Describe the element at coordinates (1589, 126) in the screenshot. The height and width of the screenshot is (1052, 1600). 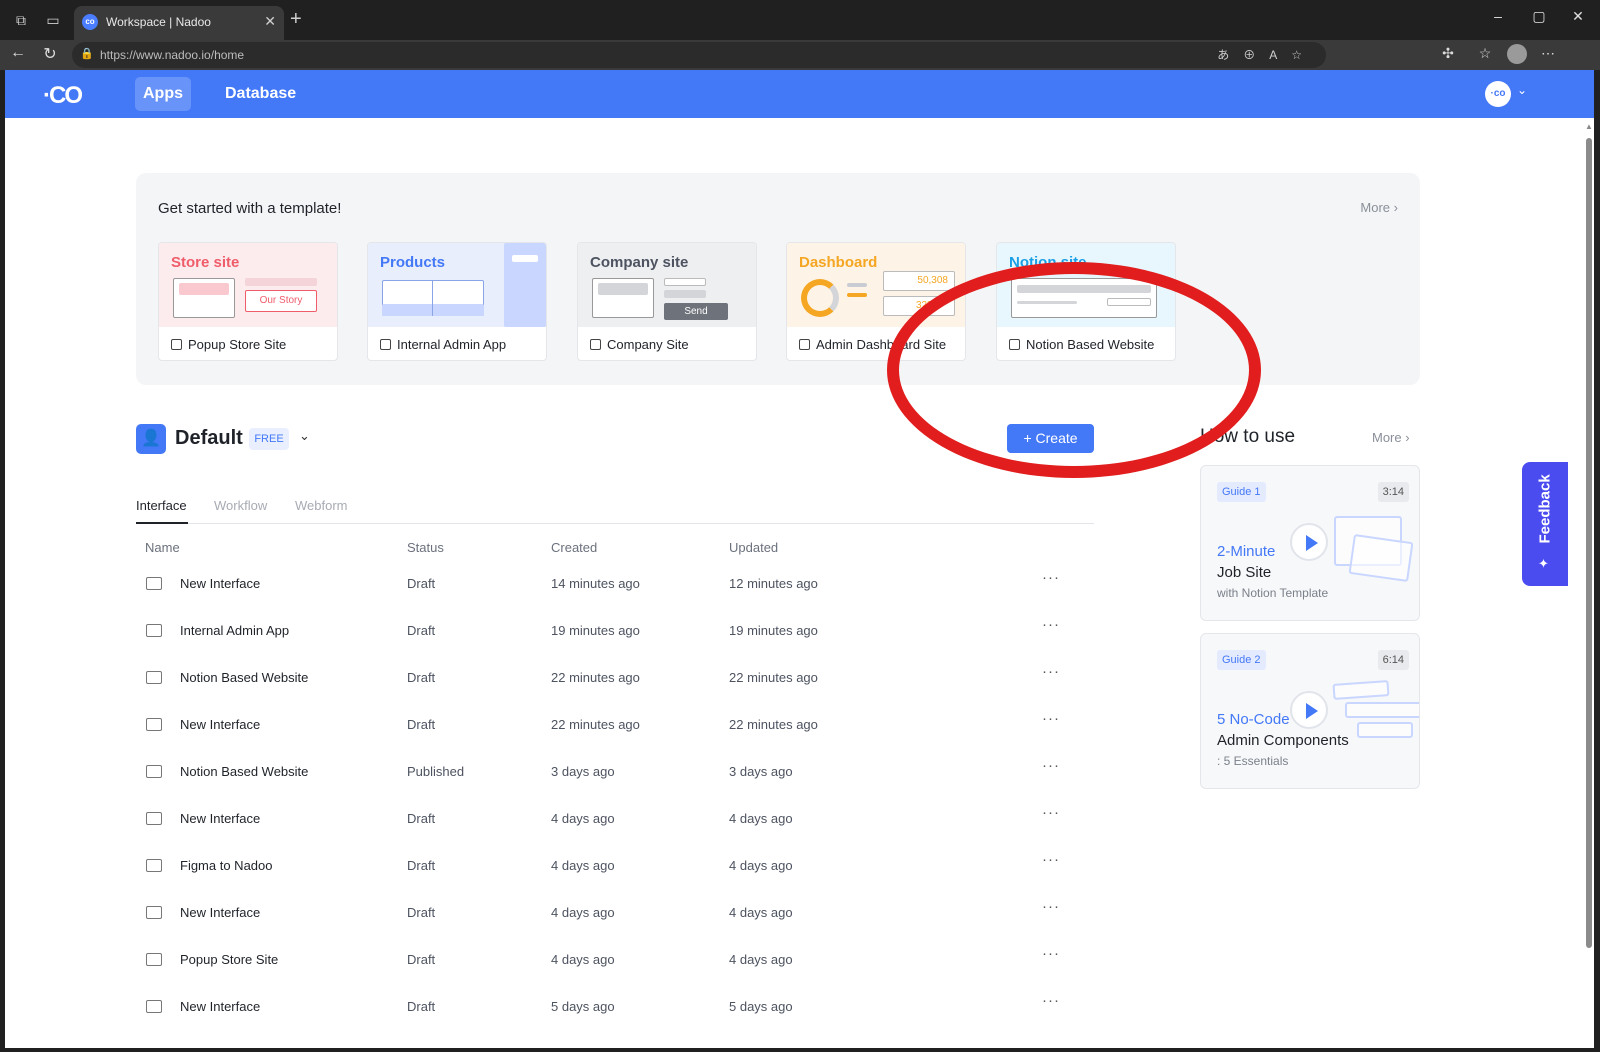
I see `scroll-up-icon: ▲` at that location.